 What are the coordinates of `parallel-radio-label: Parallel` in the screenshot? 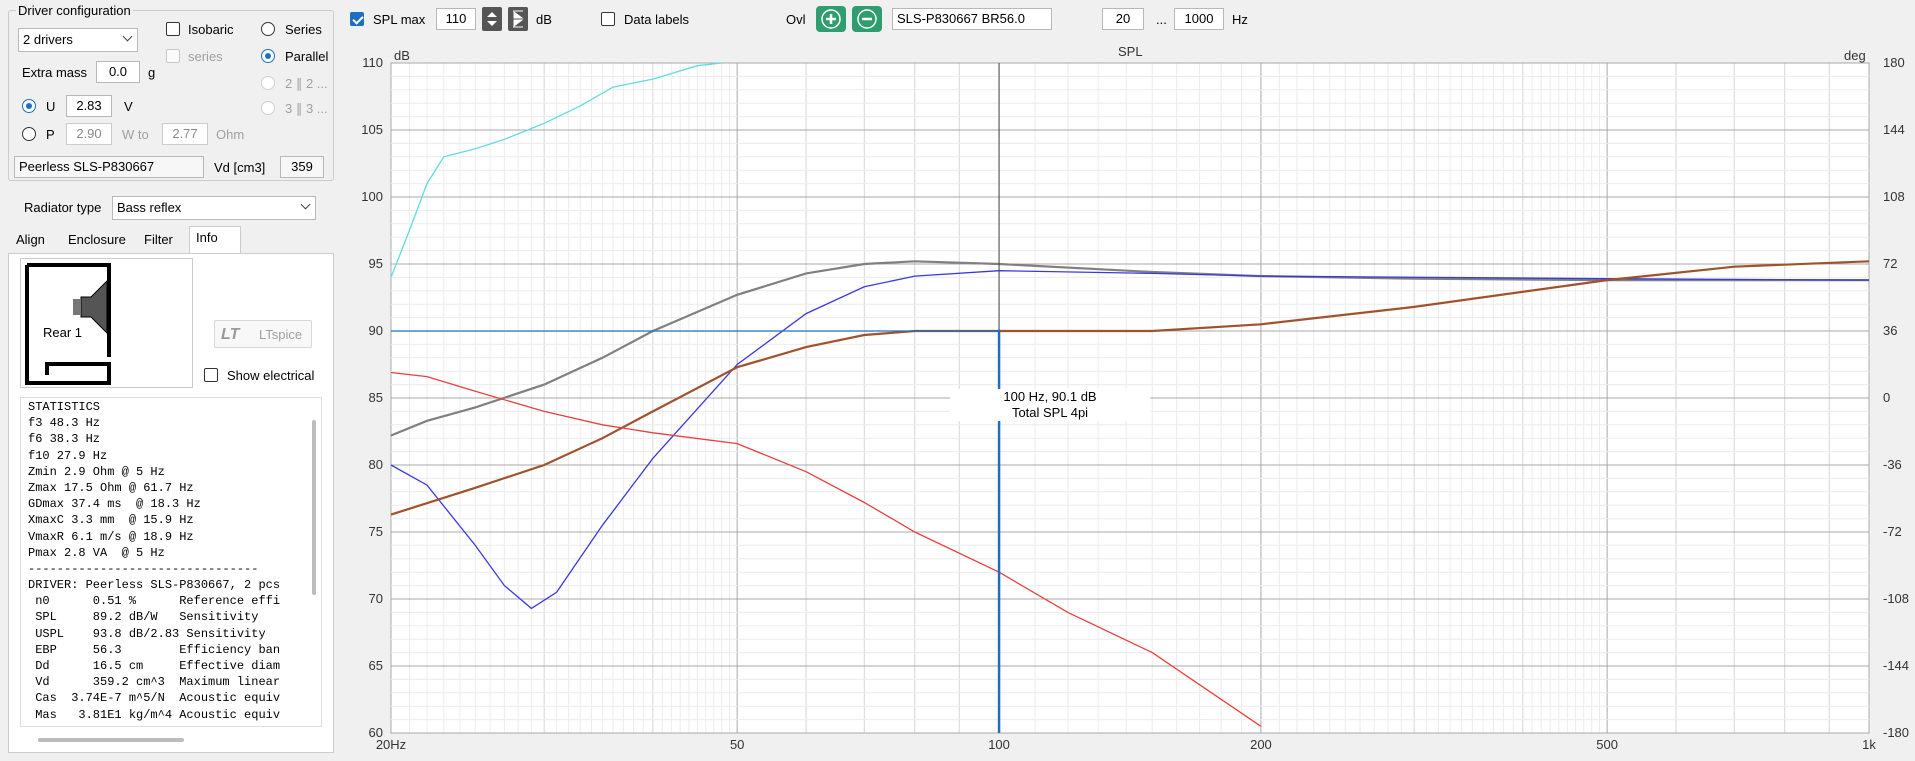 It's located at (307, 56).